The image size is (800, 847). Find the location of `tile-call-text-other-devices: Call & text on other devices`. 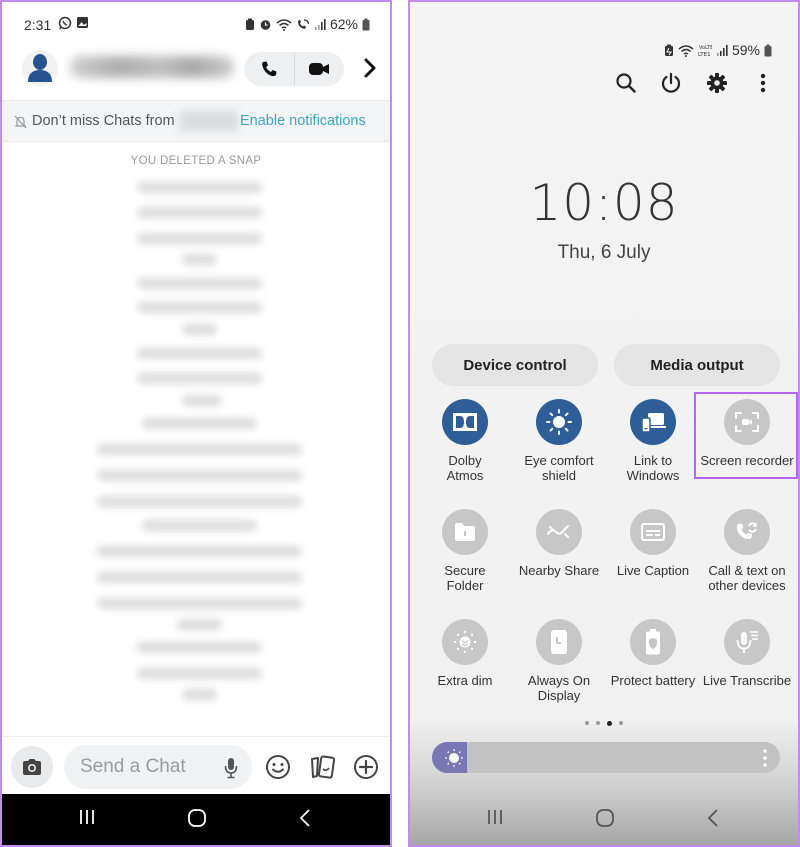

tile-call-text-other-devices: Call & text on other devices is located at coordinates (747, 551).